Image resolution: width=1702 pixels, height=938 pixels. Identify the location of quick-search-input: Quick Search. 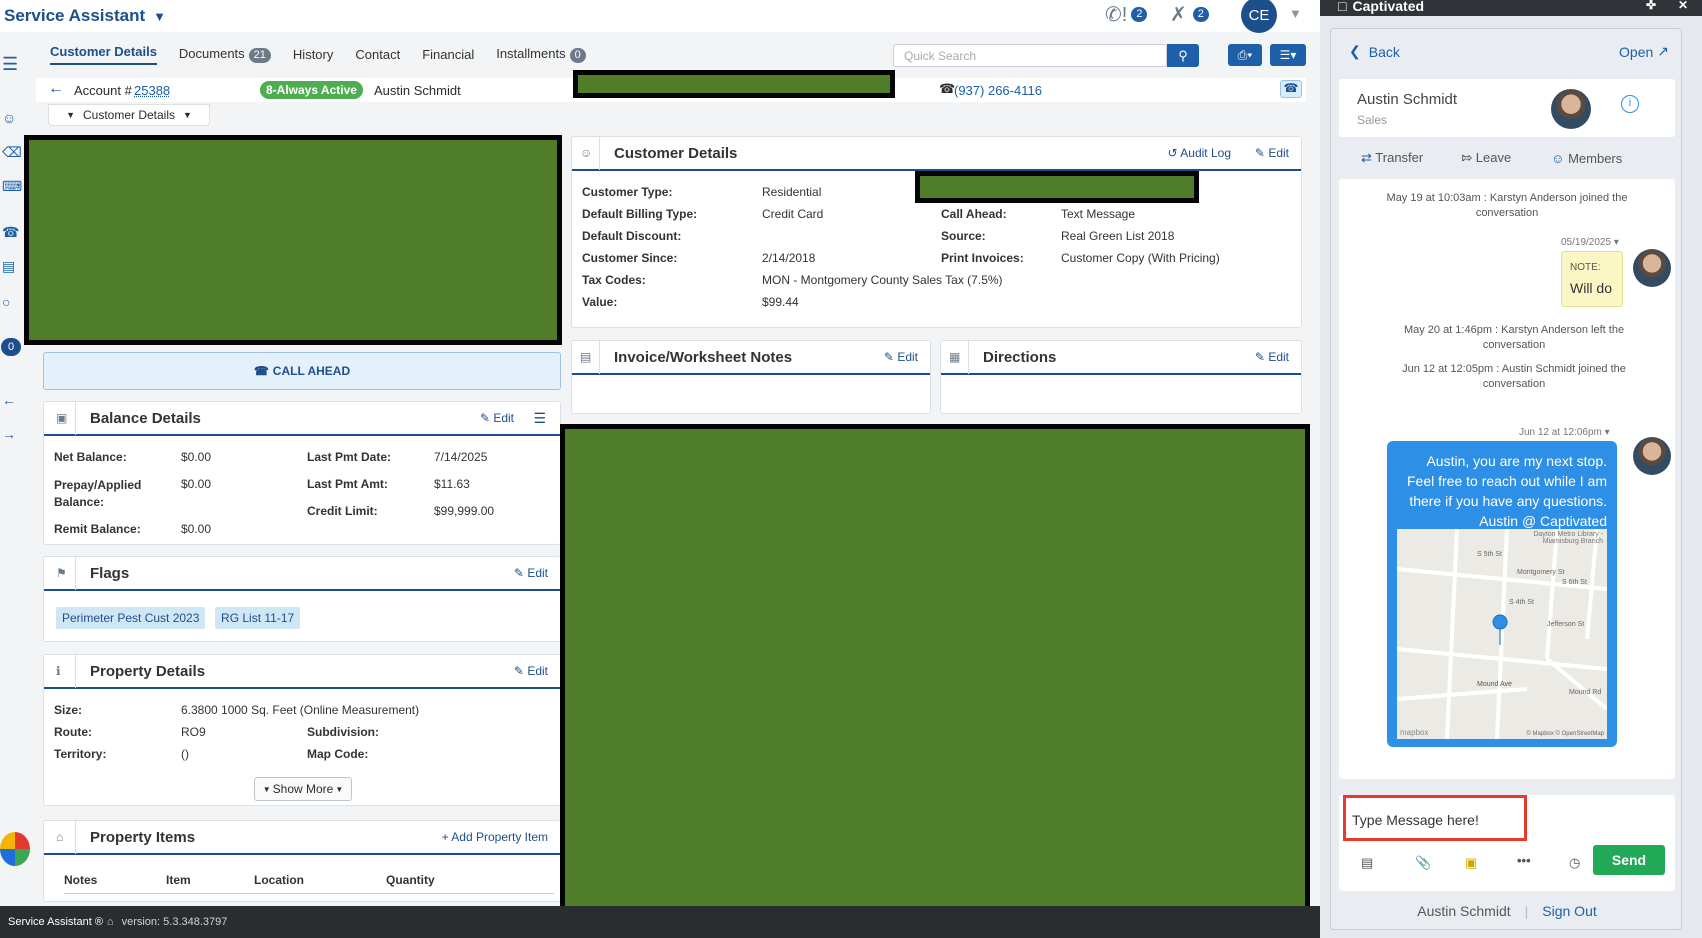
(1030, 55).